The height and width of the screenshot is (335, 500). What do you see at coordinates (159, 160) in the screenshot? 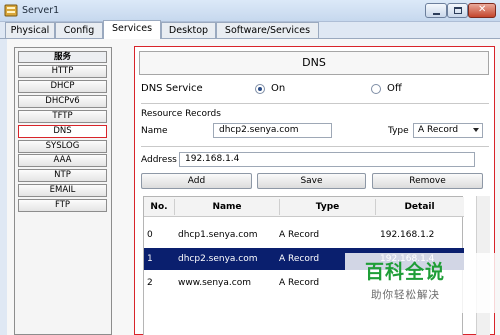
I see `address-label: Address` at bounding box center [159, 160].